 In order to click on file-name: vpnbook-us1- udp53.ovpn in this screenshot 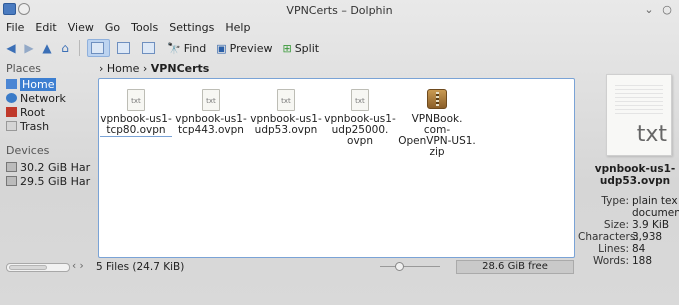, I will do `click(286, 124)`.